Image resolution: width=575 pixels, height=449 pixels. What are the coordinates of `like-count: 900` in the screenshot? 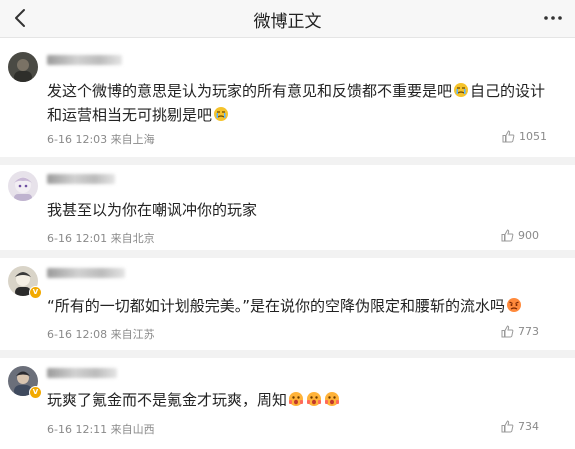 It's located at (528, 235).